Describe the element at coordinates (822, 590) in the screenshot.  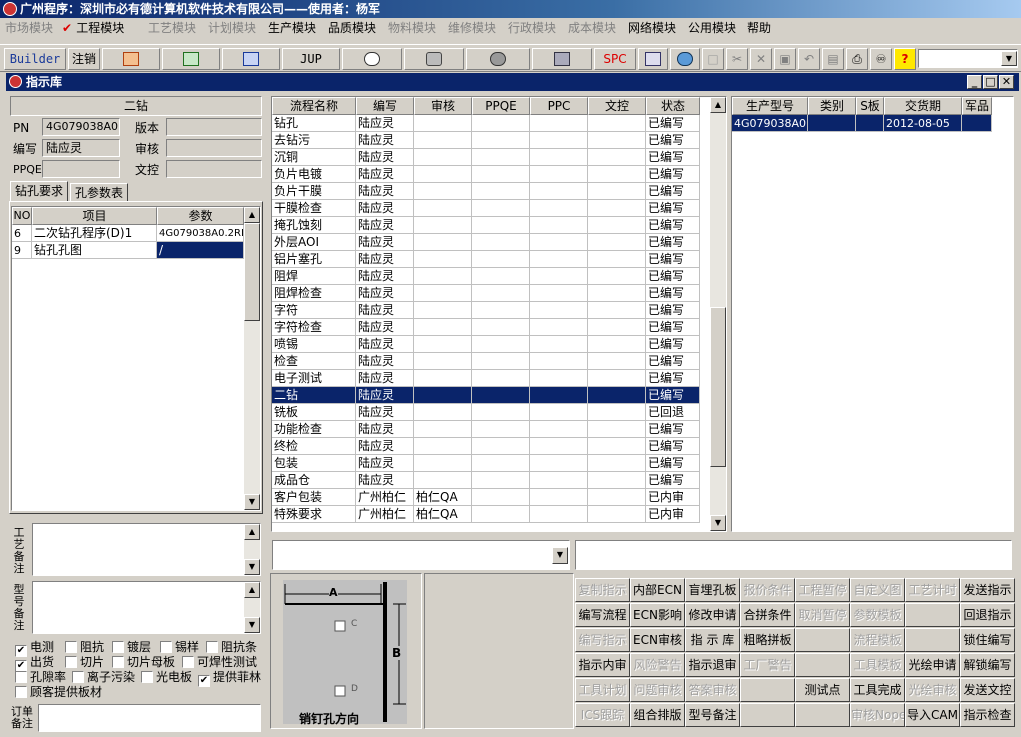
I see `action-button-0-4: 工程暂停` at that location.